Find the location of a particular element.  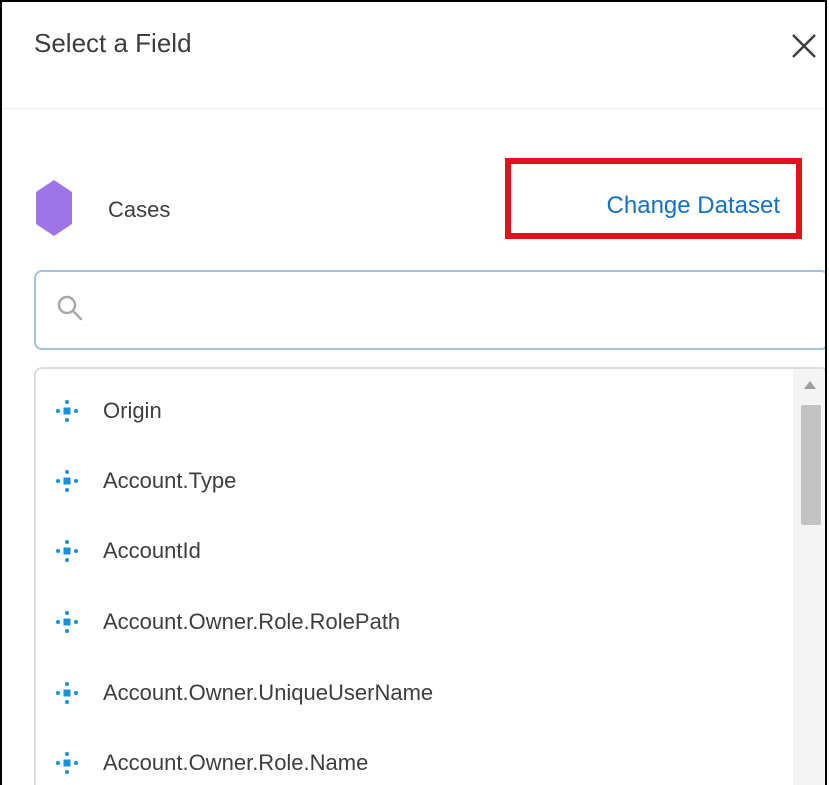

close-icon is located at coordinates (804, 46).